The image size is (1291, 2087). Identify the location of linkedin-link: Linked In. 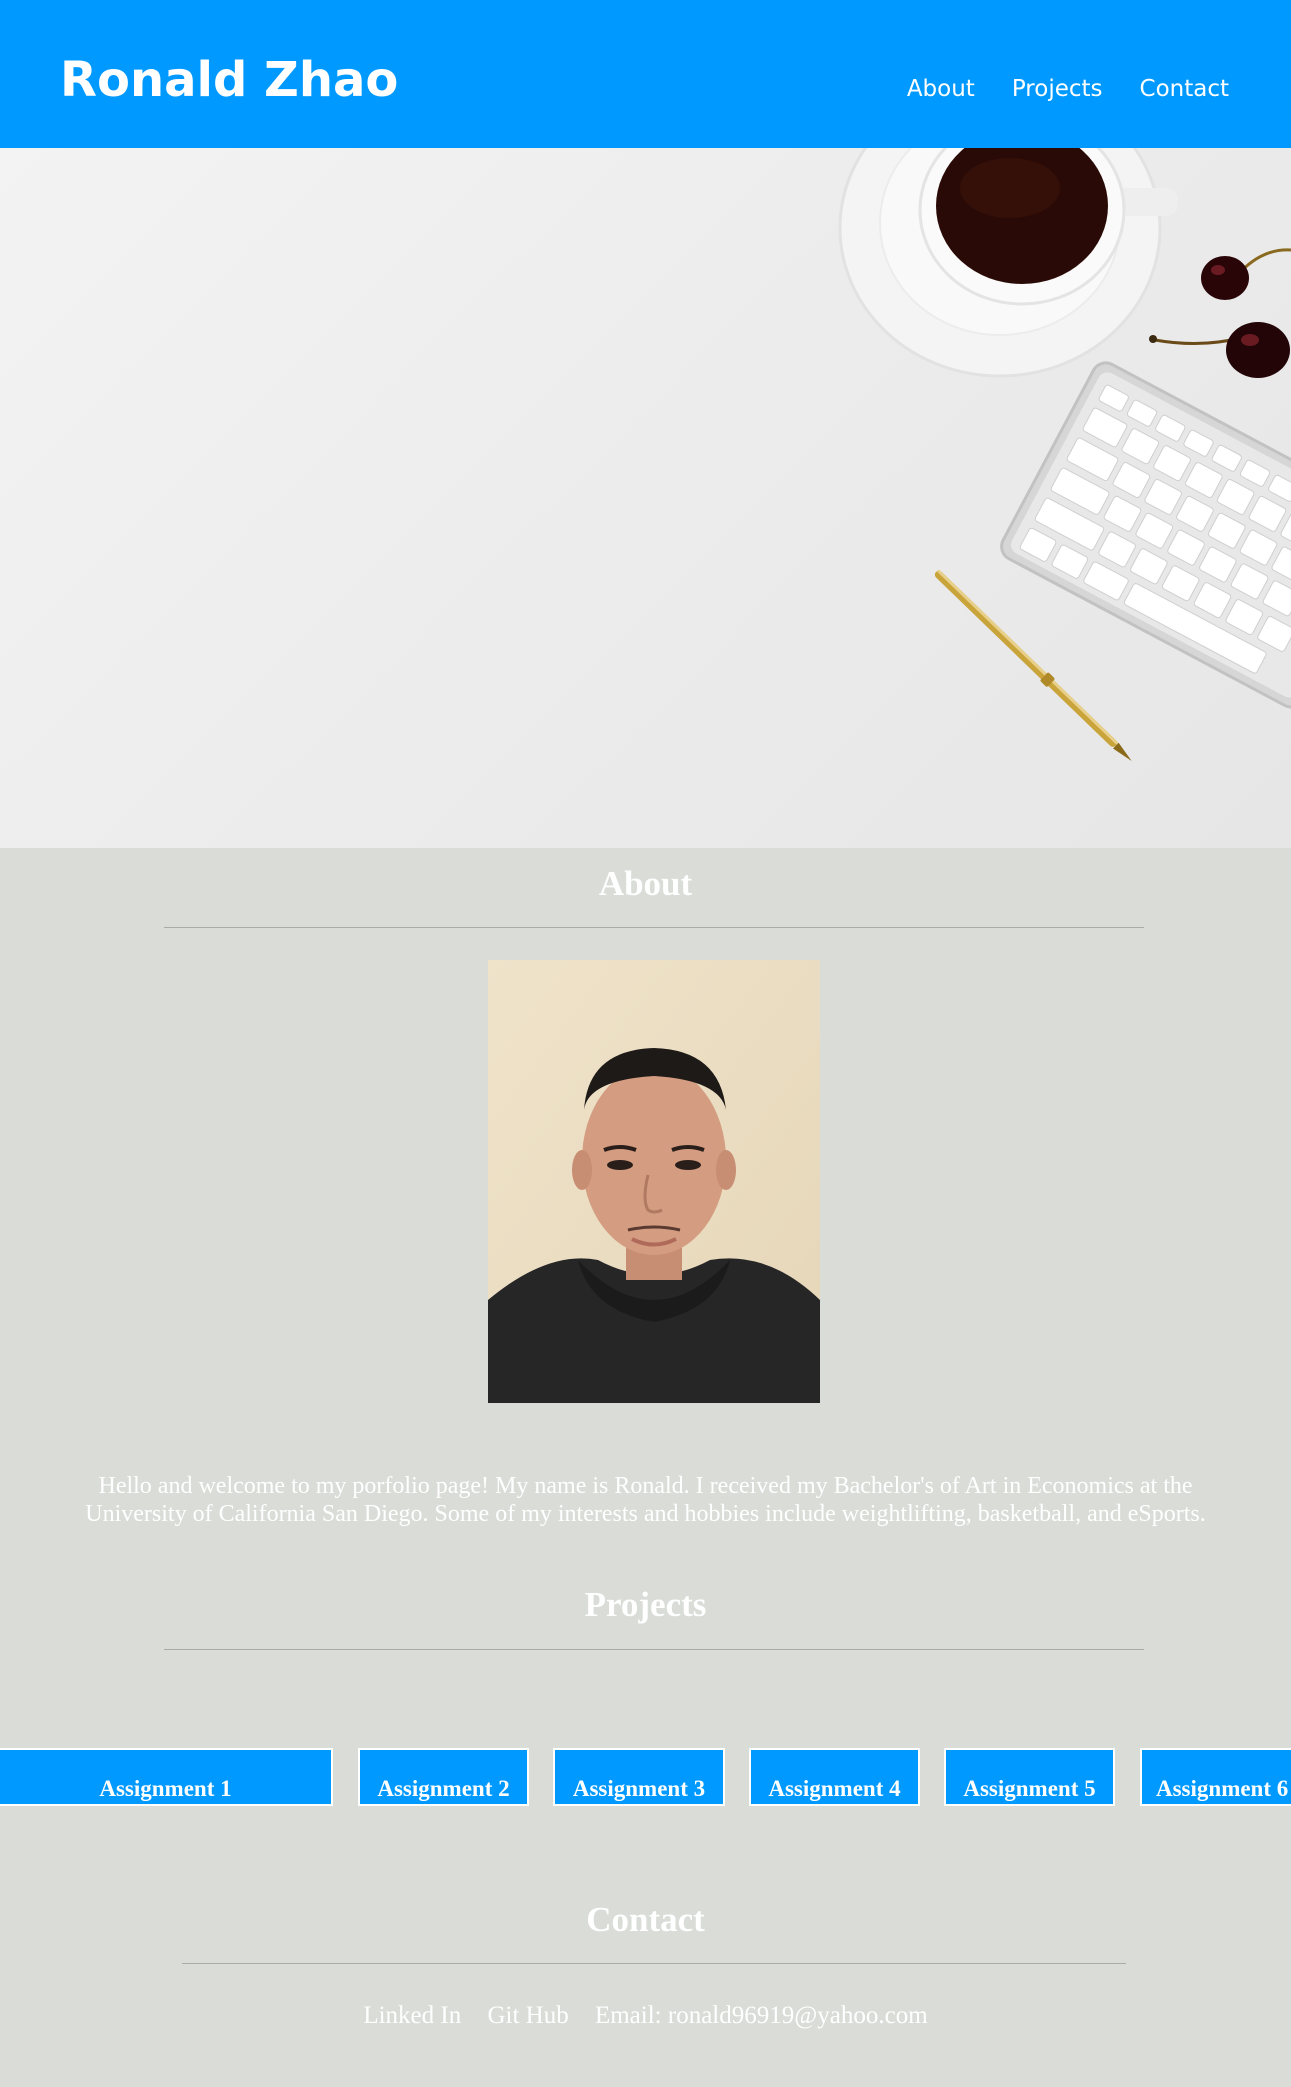
(412, 2015).